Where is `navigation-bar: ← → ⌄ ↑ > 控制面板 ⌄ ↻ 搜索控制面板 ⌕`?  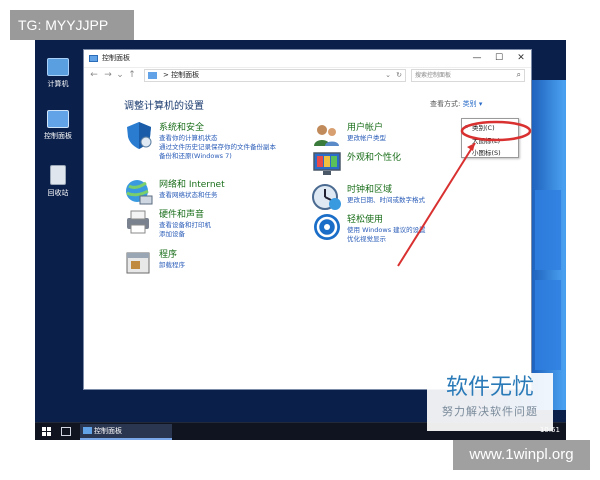
navigation-bar: ← → ⌄ ↑ > 控制面板 ⌄ ↻ 搜索控制面板 ⌕ is located at coordinates (307, 76).